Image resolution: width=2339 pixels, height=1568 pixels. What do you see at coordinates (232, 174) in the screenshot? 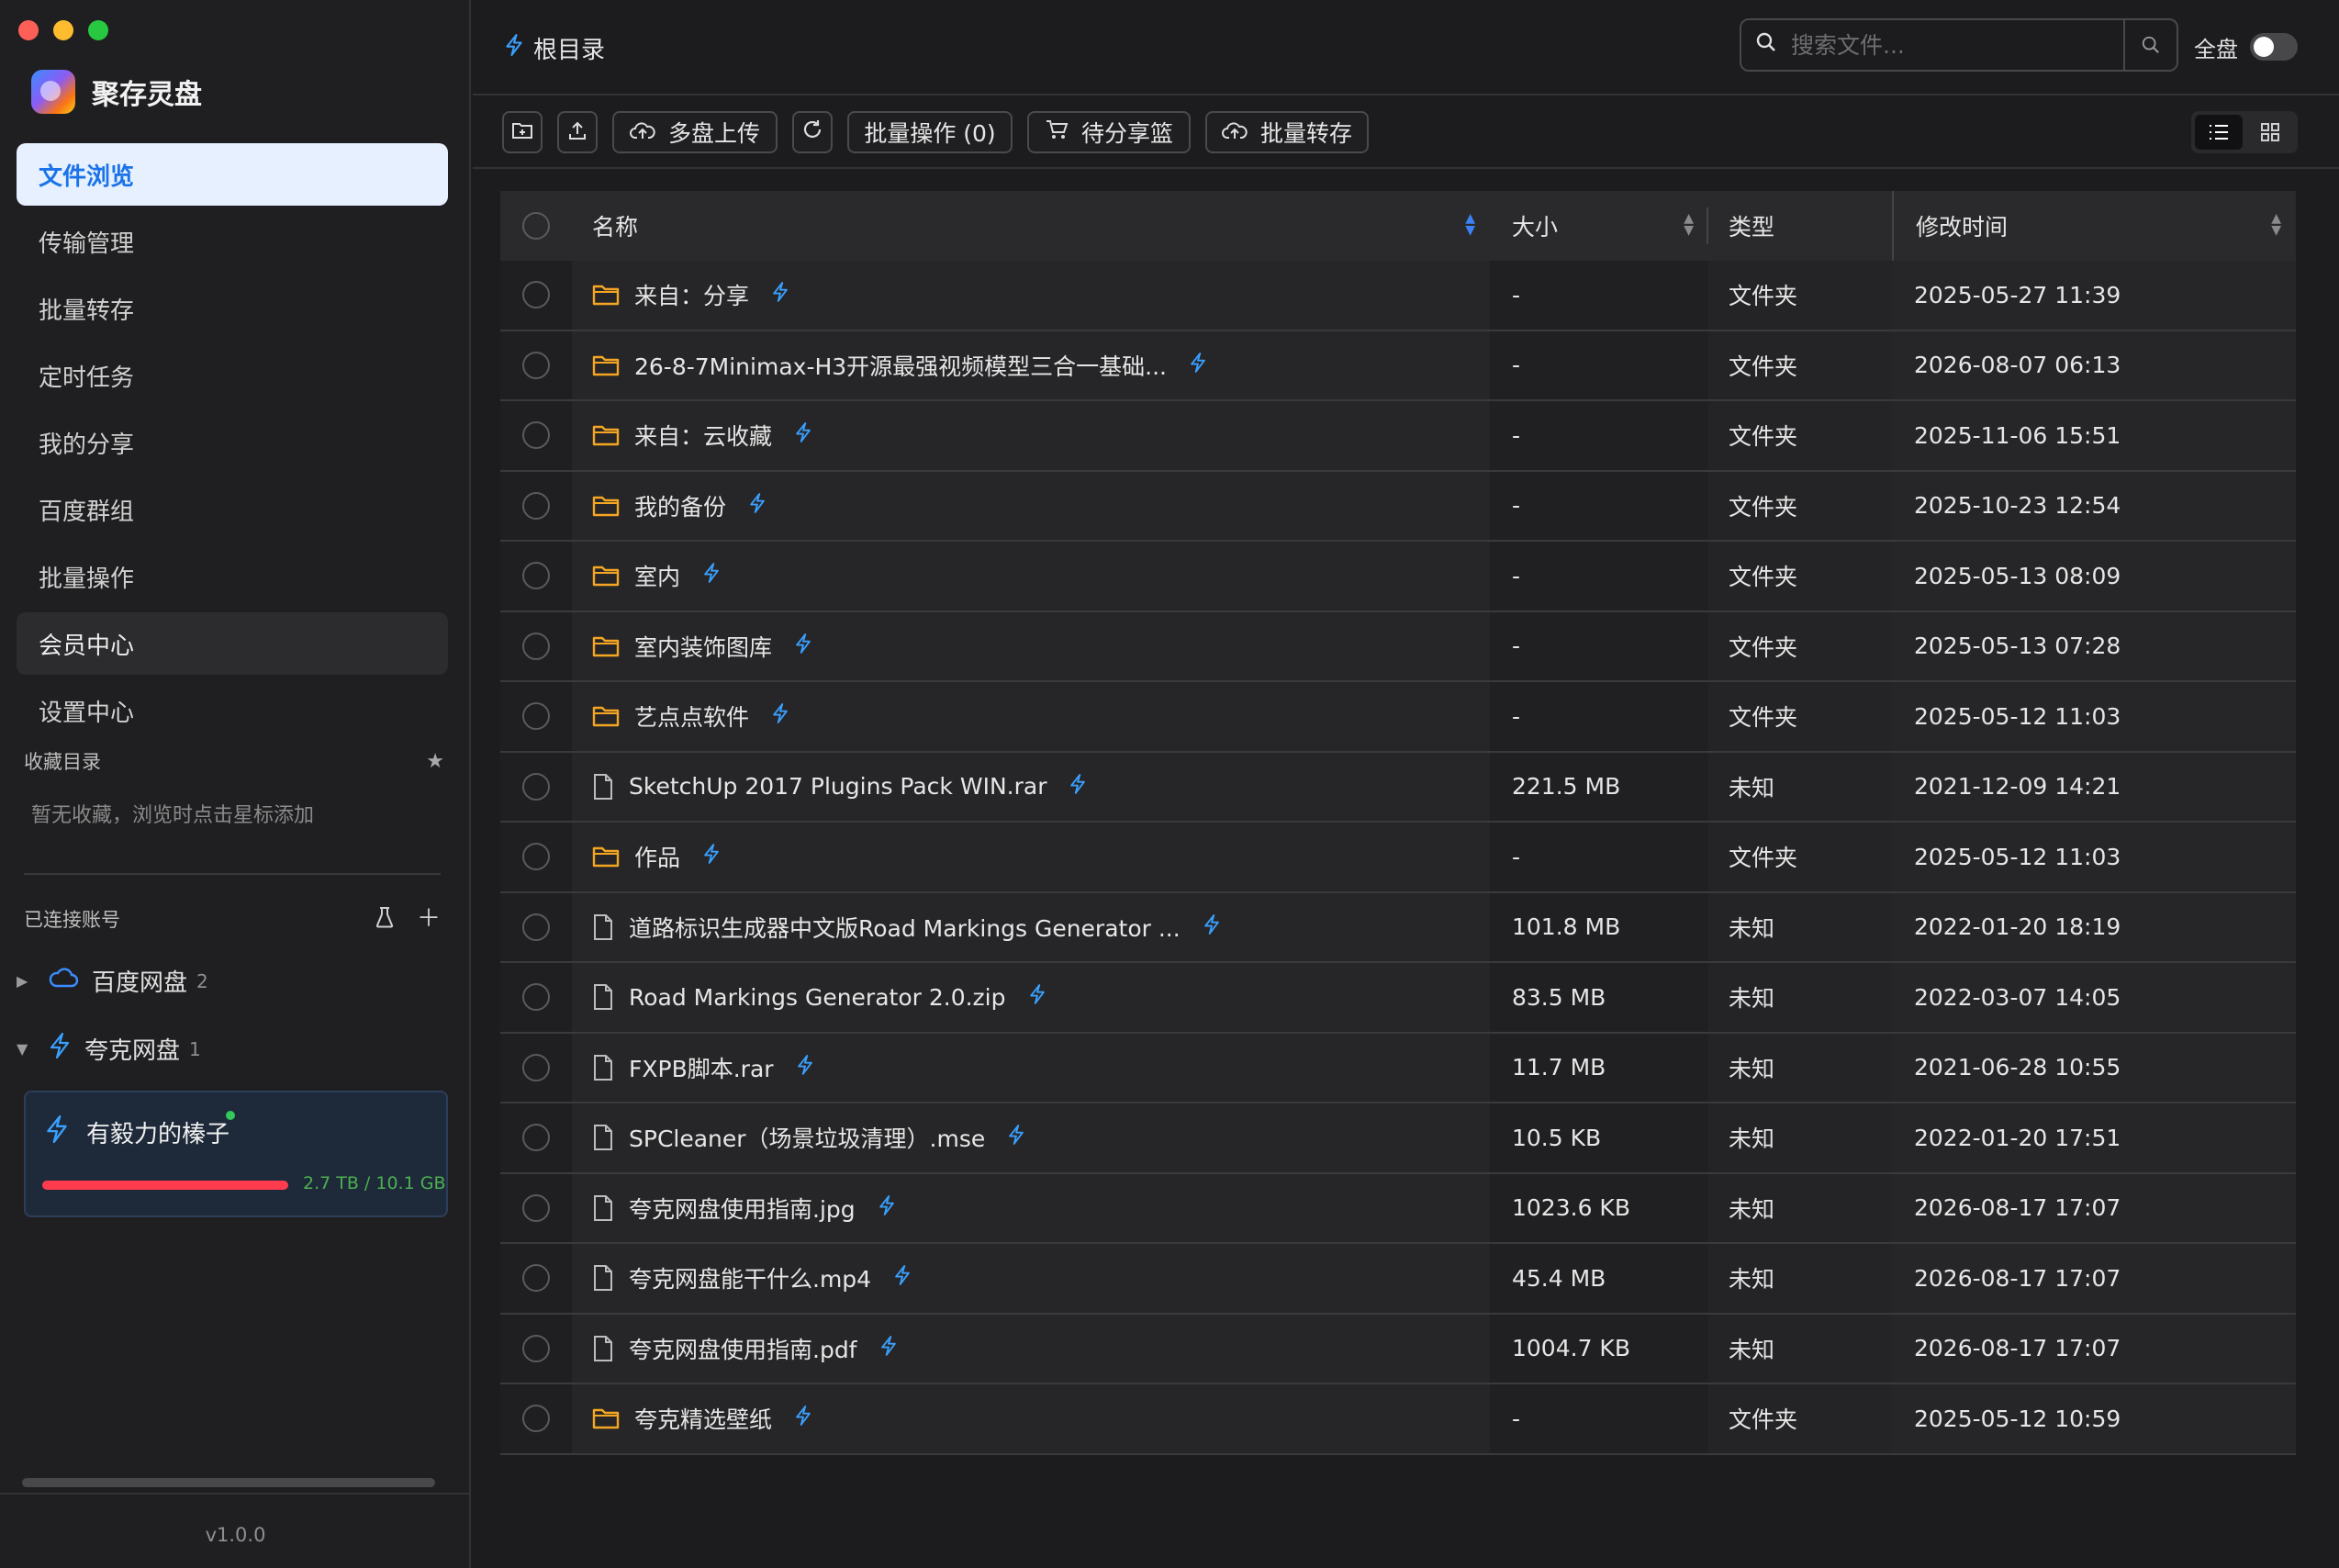
I see `sidebar-item: 文件浏览` at bounding box center [232, 174].